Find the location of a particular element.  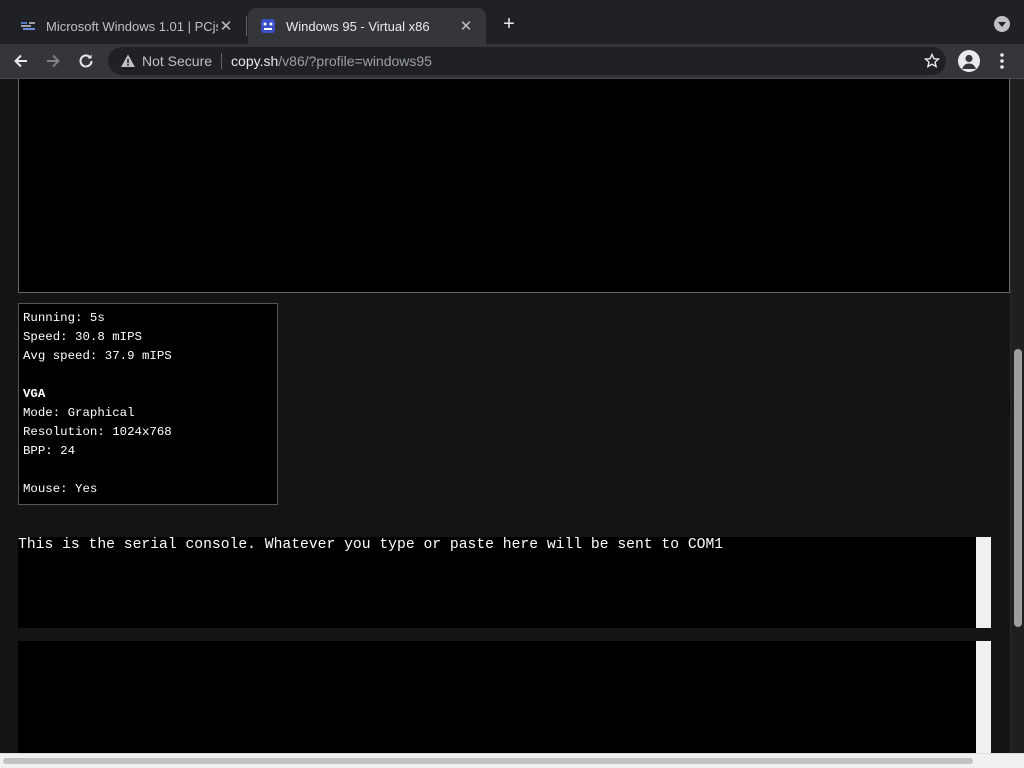

stat-running: Running: 5s is located at coordinates (64, 318).